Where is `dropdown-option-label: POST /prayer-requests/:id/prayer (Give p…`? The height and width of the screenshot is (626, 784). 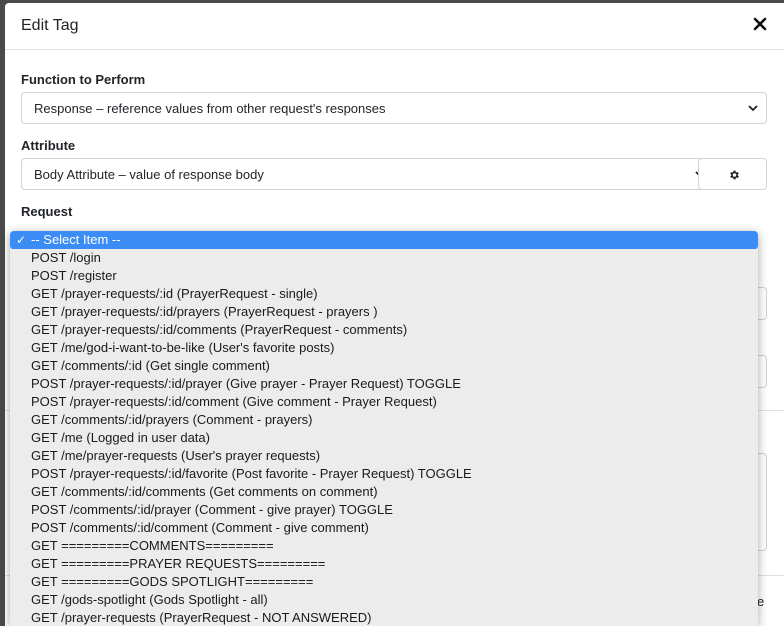 dropdown-option-label: POST /prayer-requests/:id/prayer (Give p… is located at coordinates (246, 383).